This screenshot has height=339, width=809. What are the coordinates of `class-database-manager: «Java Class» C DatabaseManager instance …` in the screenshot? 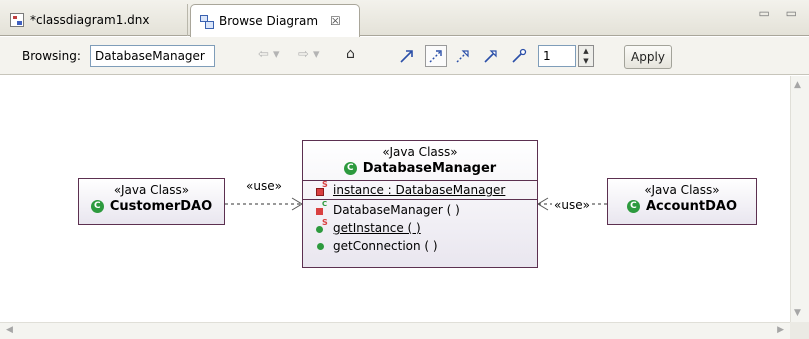 It's located at (420, 204).